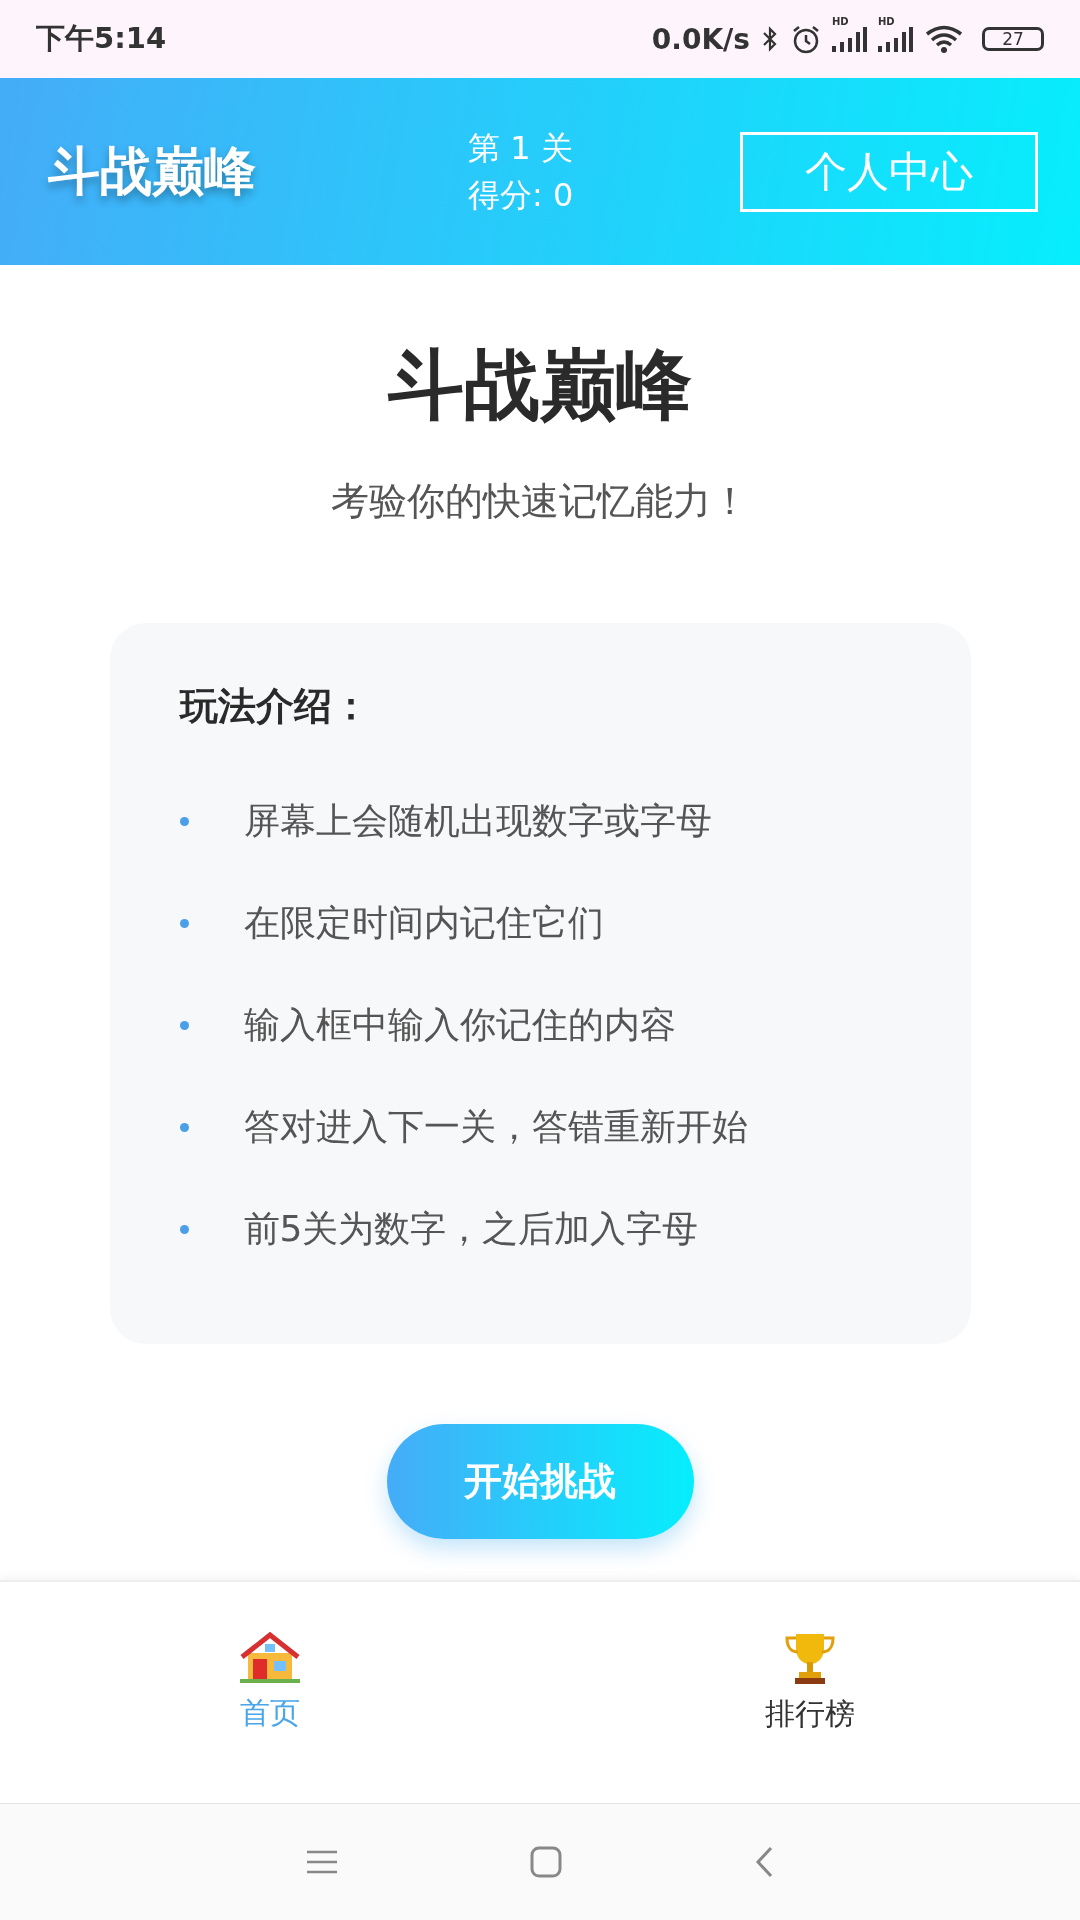  I want to click on hero-subtitle: 考验你的快速记忆能力！, so click(540, 501).